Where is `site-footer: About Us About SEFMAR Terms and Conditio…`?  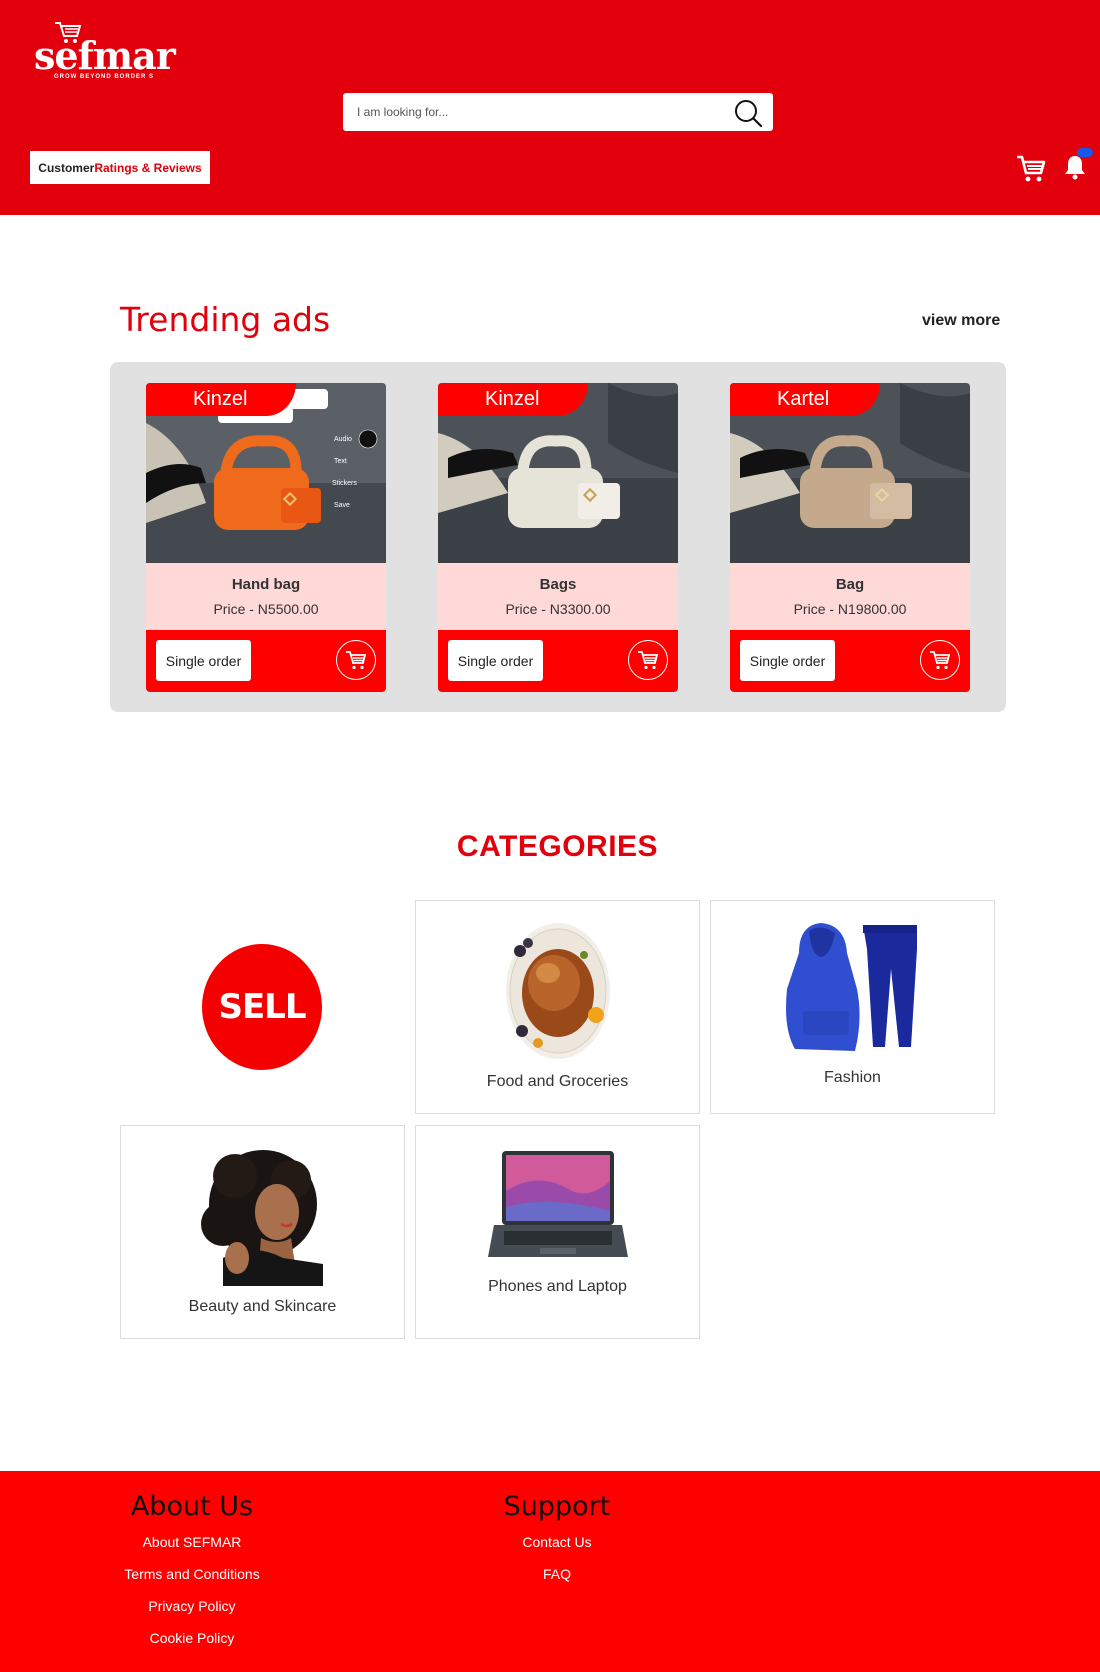
site-footer: About Us About SEFMAR Terms and Conditio… is located at coordinates (550, 1571).